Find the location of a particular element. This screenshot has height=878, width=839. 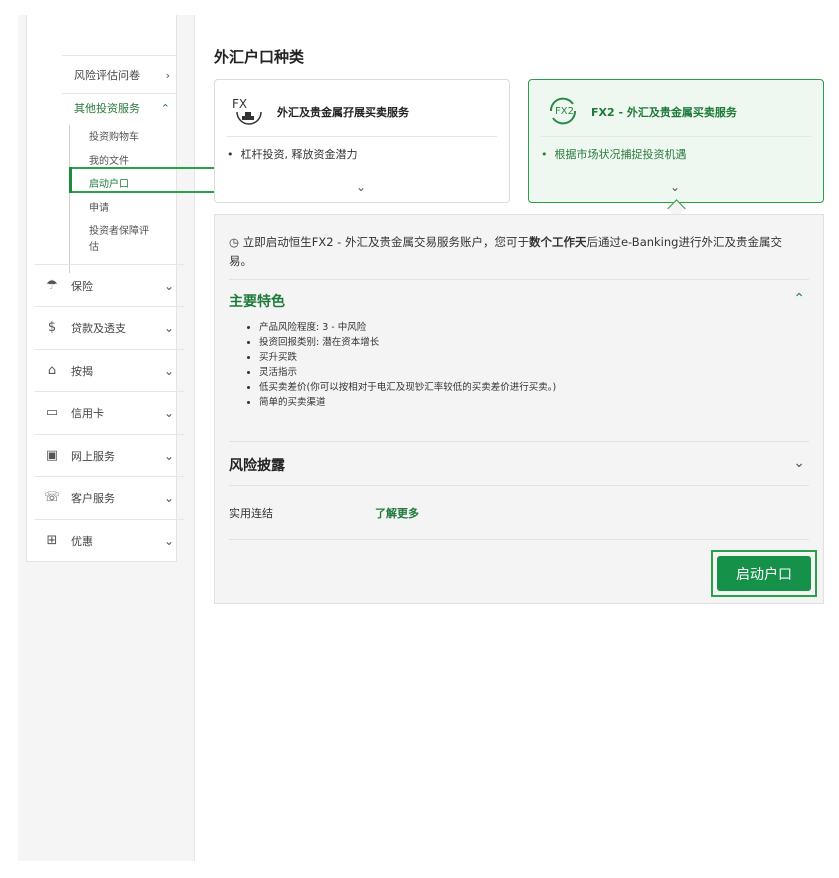

card-bullet: • 根据市场状况捕捉投资机遇 is located at coordinates (614, 154).